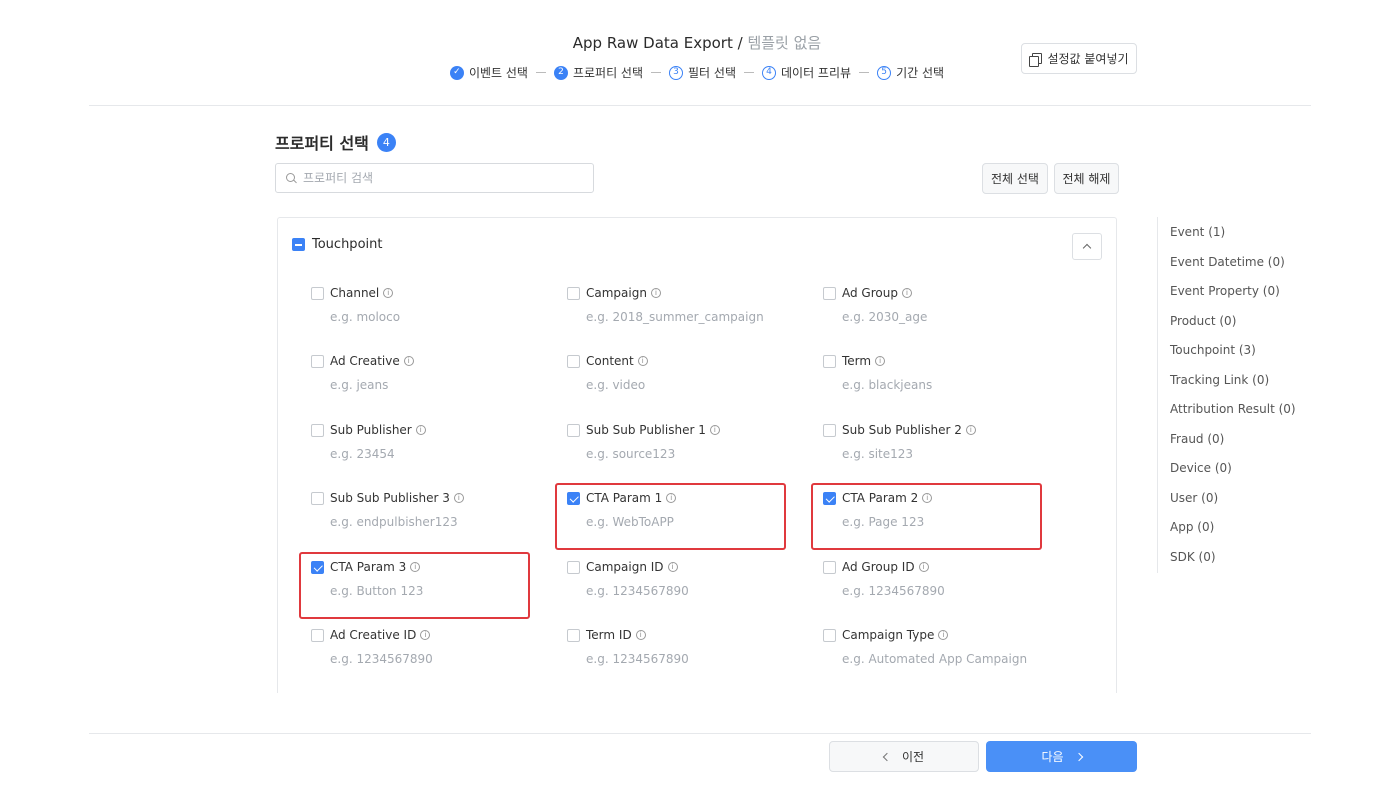 The image size is (1400, 800). What do you see at coordinates (421, 372) in the screenshot?
I see `property-item: Ad Creative i e.g. jeans` at bounding box center [421, 372].